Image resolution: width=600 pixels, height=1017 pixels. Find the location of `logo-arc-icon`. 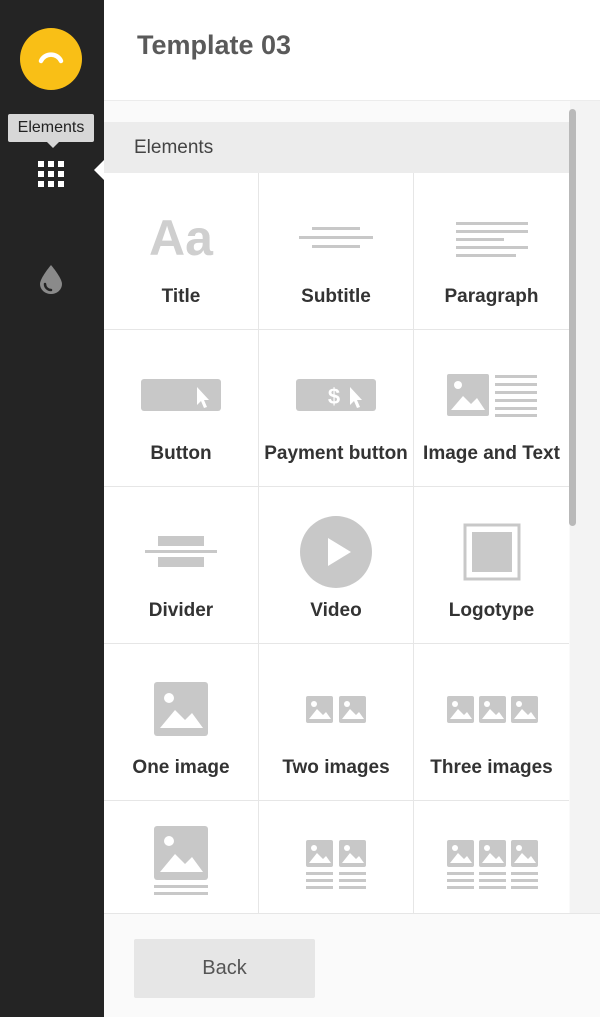

logo-arc-icon is located at coordinates (51, 58).